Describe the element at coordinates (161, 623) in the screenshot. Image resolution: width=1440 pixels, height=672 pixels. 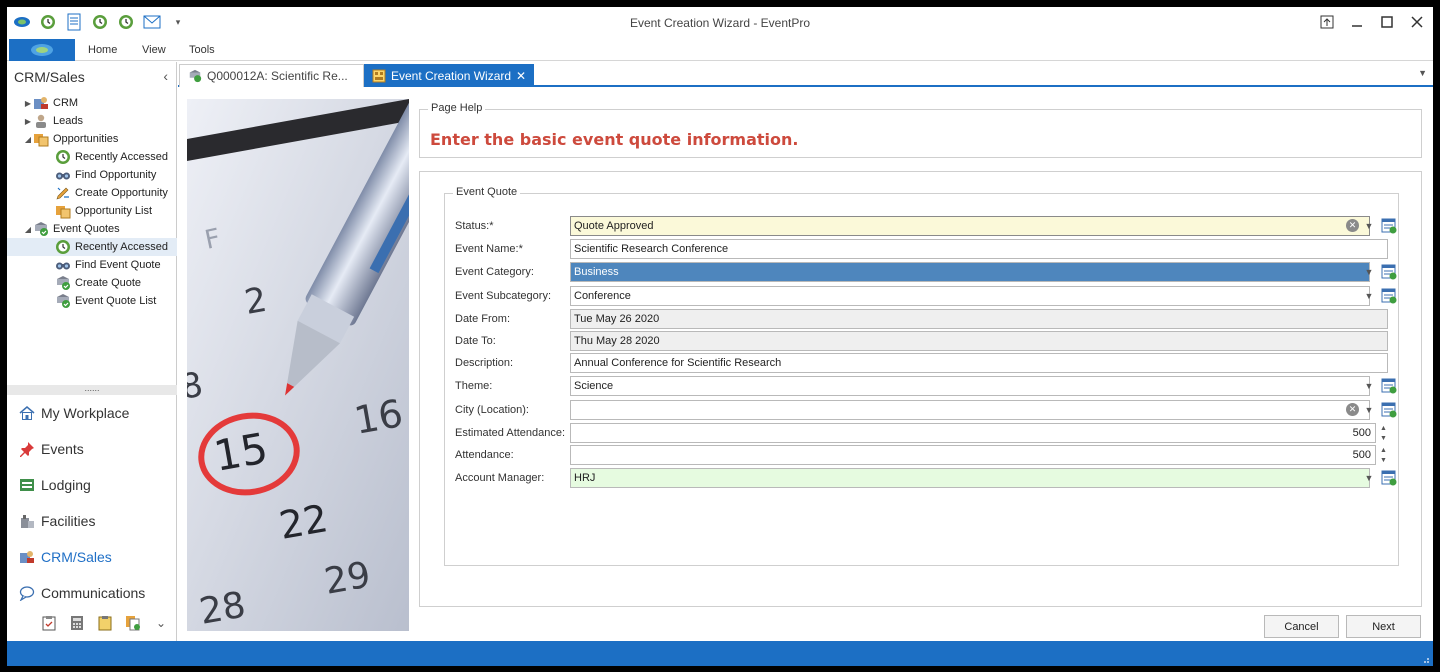
I see `chevron-down-icon: ⌄` at that location.